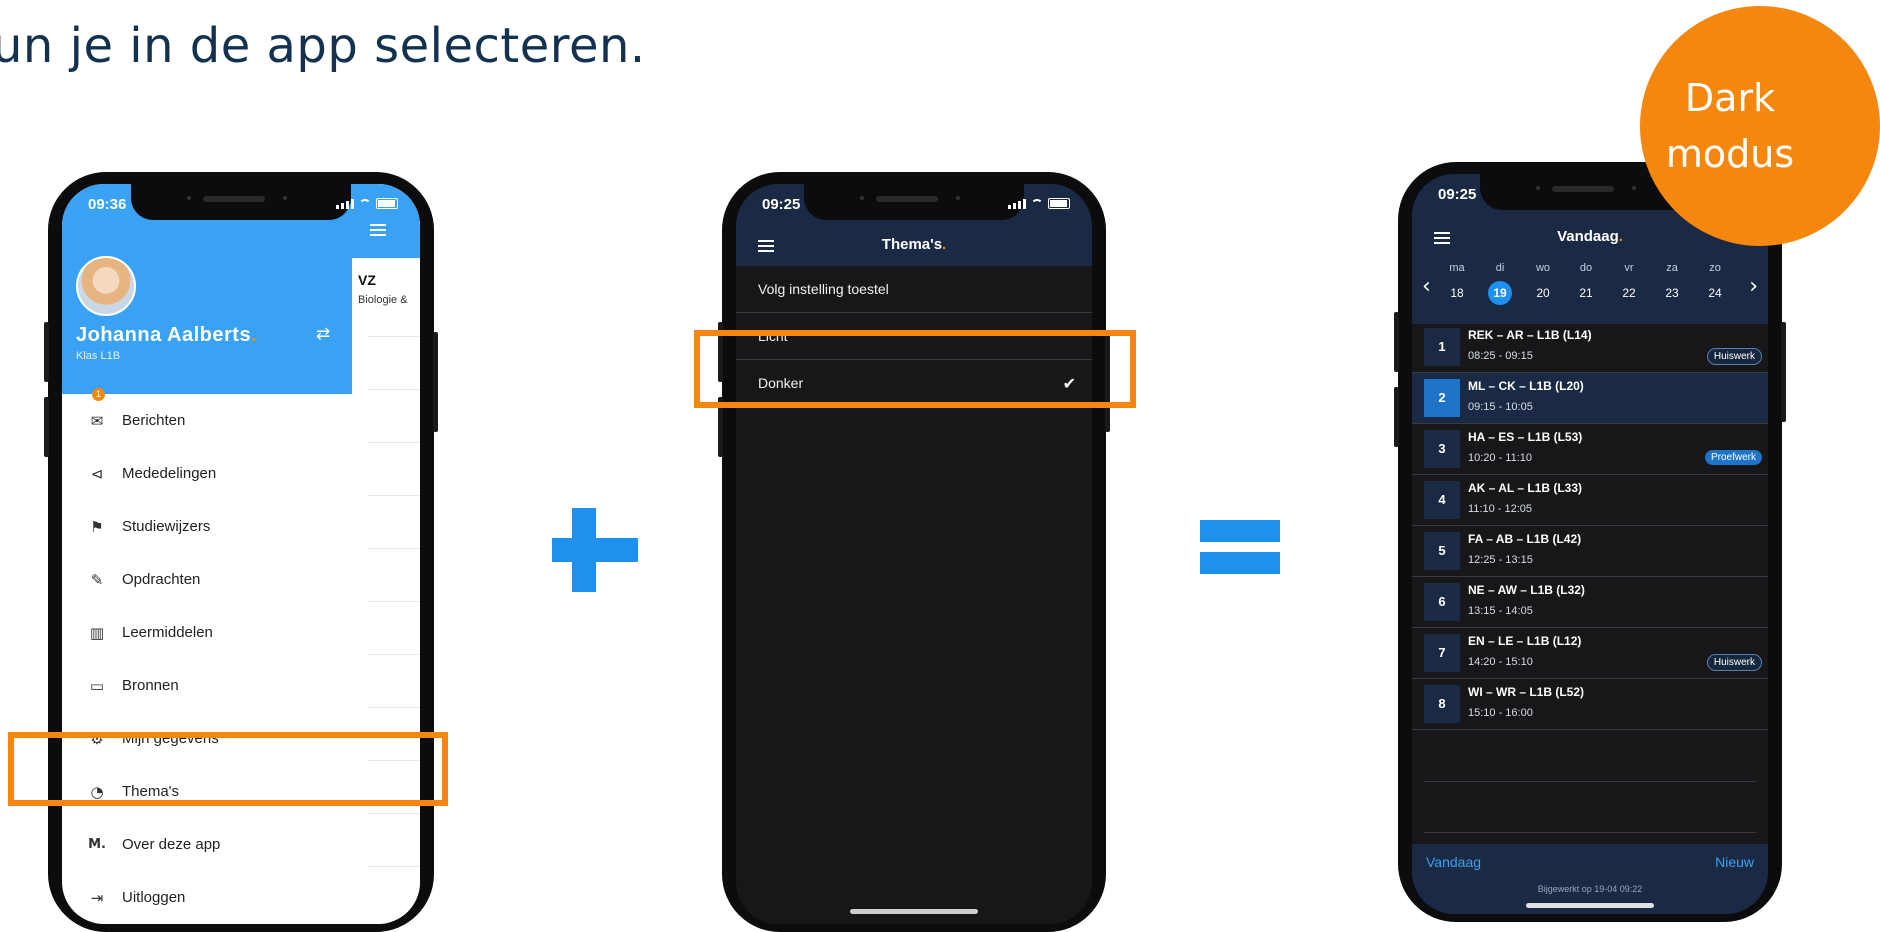 The width and height of the screenshot is (1880, 932). I want to click on menu-item-leermiddelen: ▥ Leermiddelen, so click(207, 632).